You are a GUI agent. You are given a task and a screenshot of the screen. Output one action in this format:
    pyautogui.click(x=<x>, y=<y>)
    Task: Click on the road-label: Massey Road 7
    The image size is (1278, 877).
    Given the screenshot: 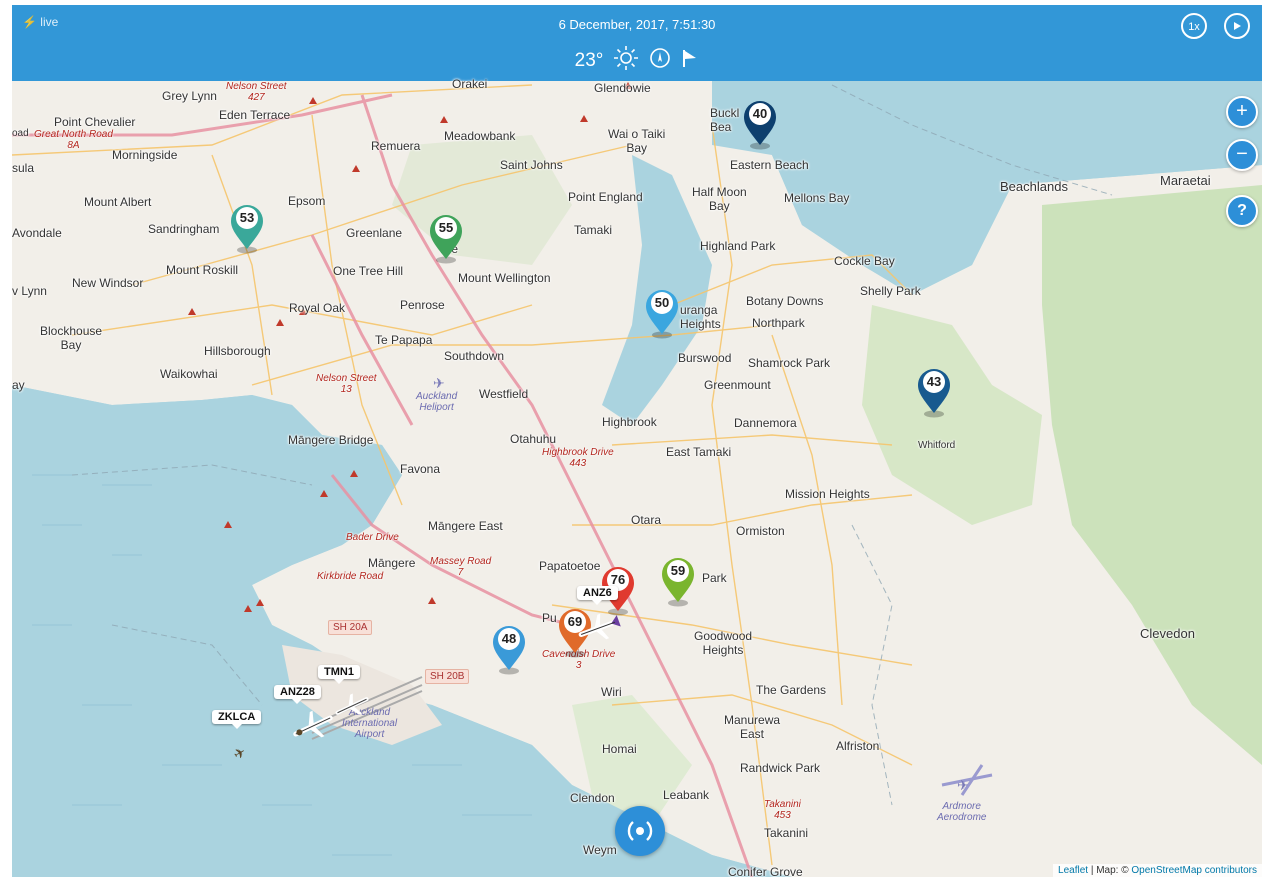 What is the action you would take?
    pyautogui.click(x=461, y=567)
    